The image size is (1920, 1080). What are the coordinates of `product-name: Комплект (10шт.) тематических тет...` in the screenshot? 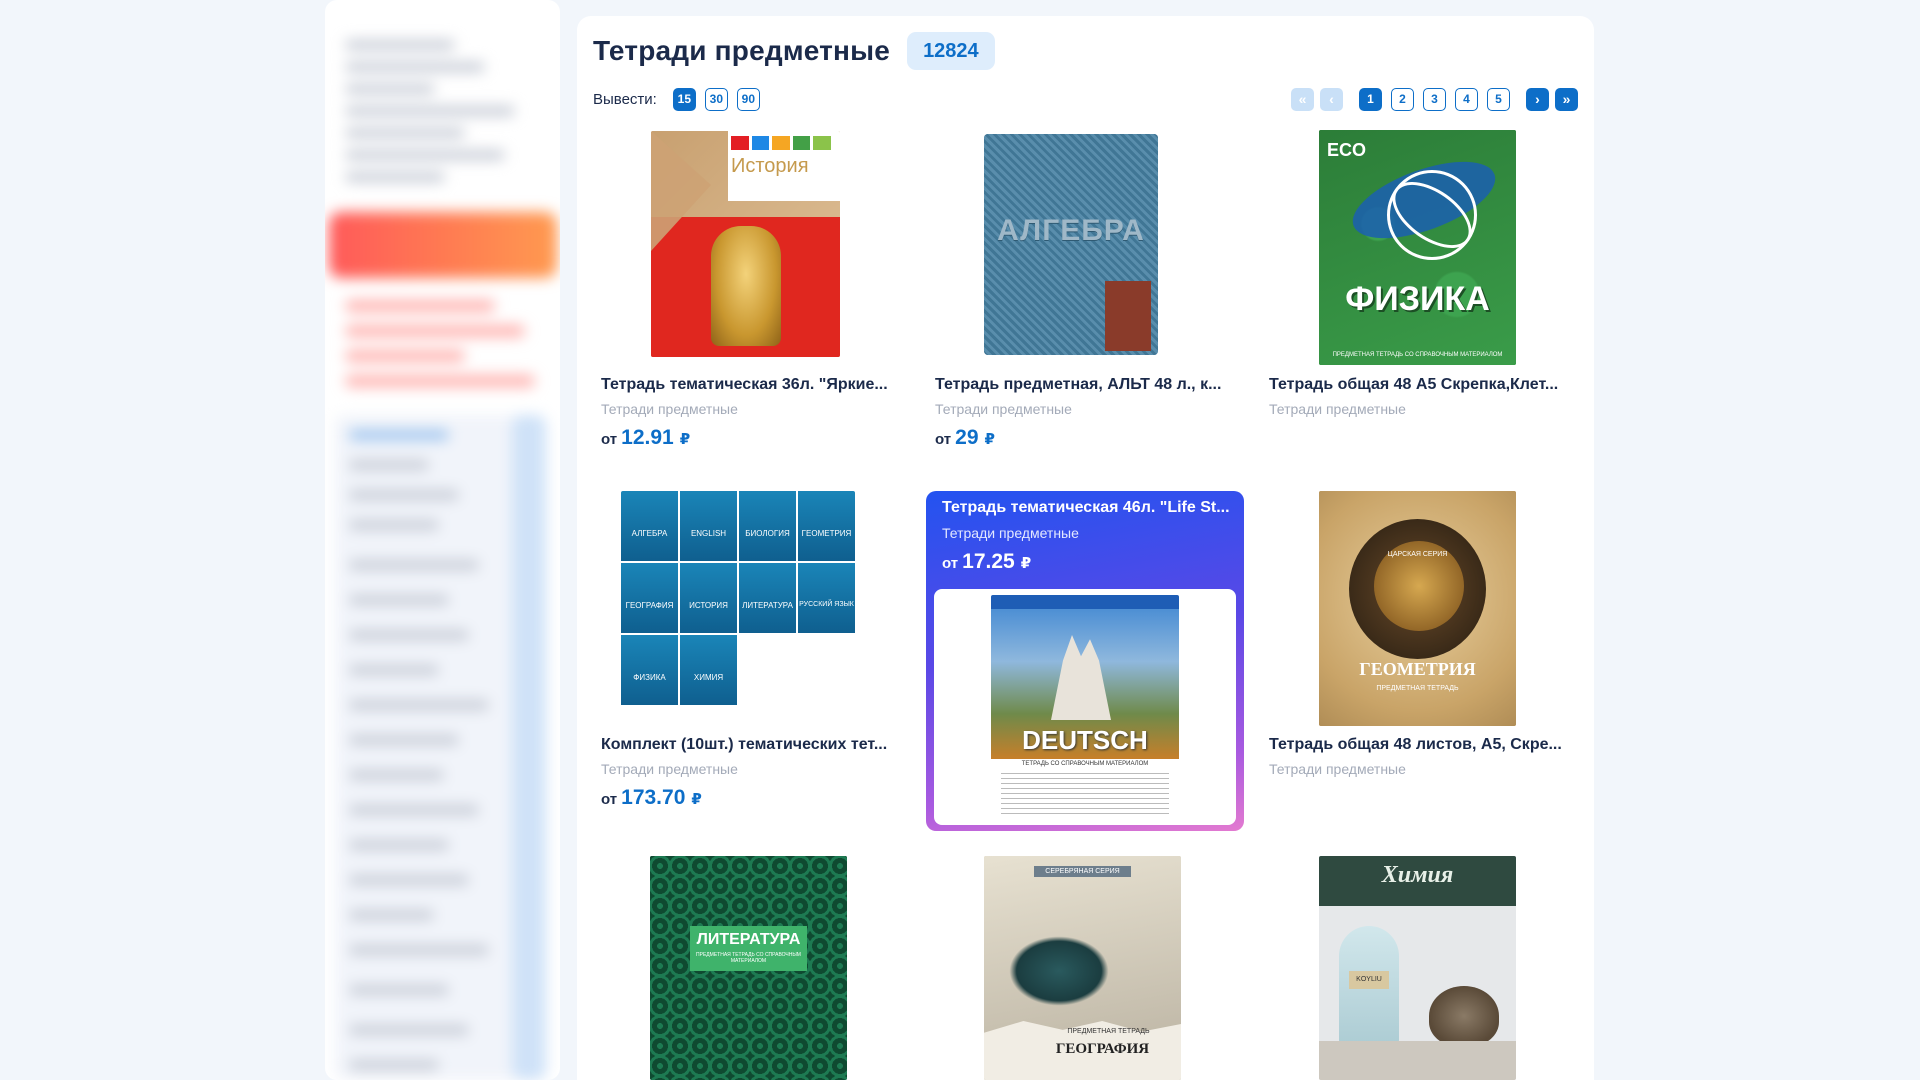 It's located at (748, 745).